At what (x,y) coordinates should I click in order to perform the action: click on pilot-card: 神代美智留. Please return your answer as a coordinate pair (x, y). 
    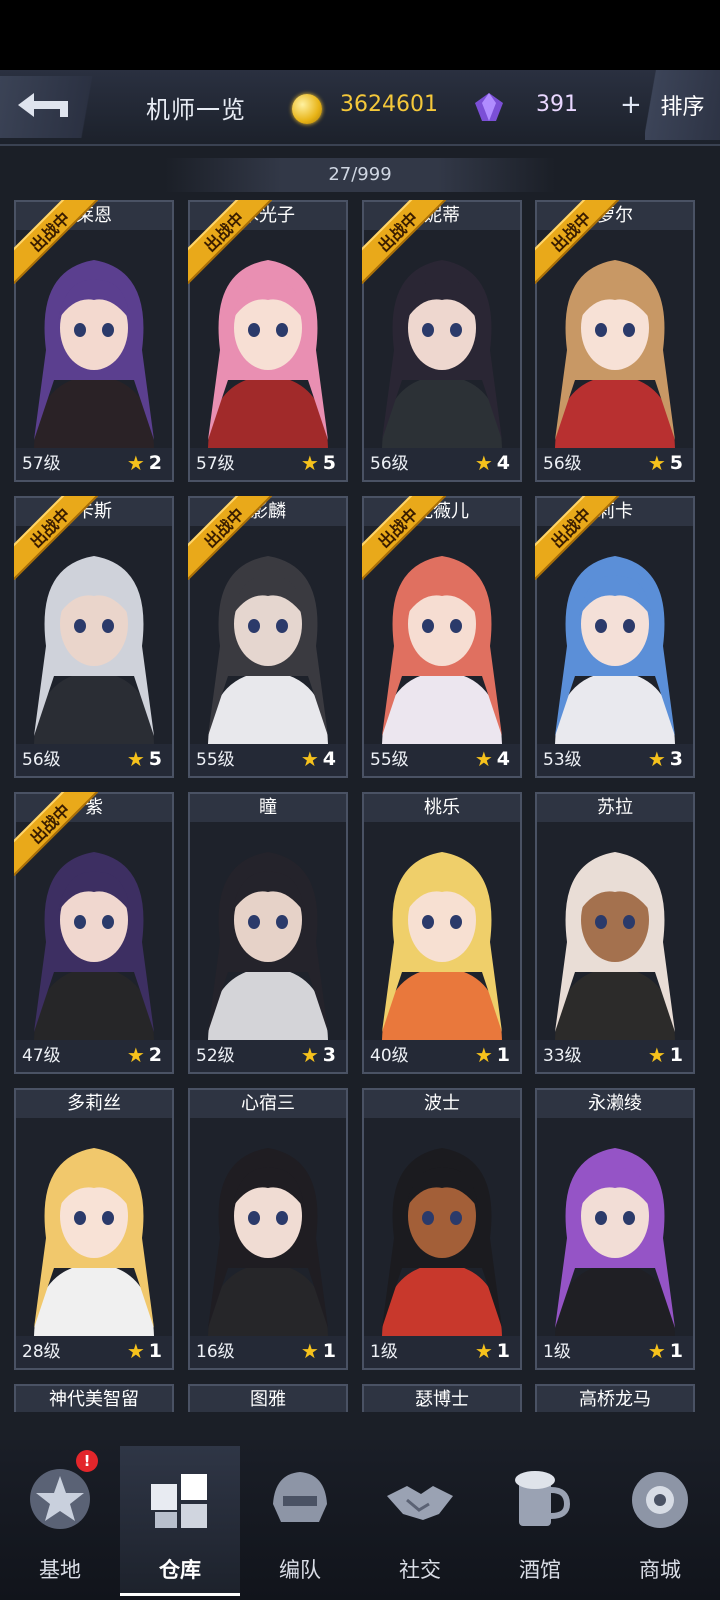
    Looking at the image, I should click on (94, 1398).